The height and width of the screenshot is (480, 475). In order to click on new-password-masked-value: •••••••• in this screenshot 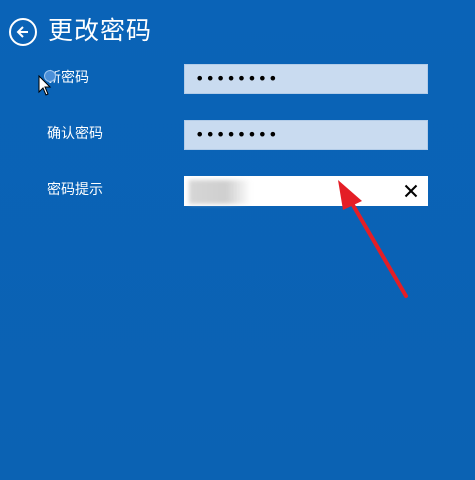, I will do `click(237, 78)`.